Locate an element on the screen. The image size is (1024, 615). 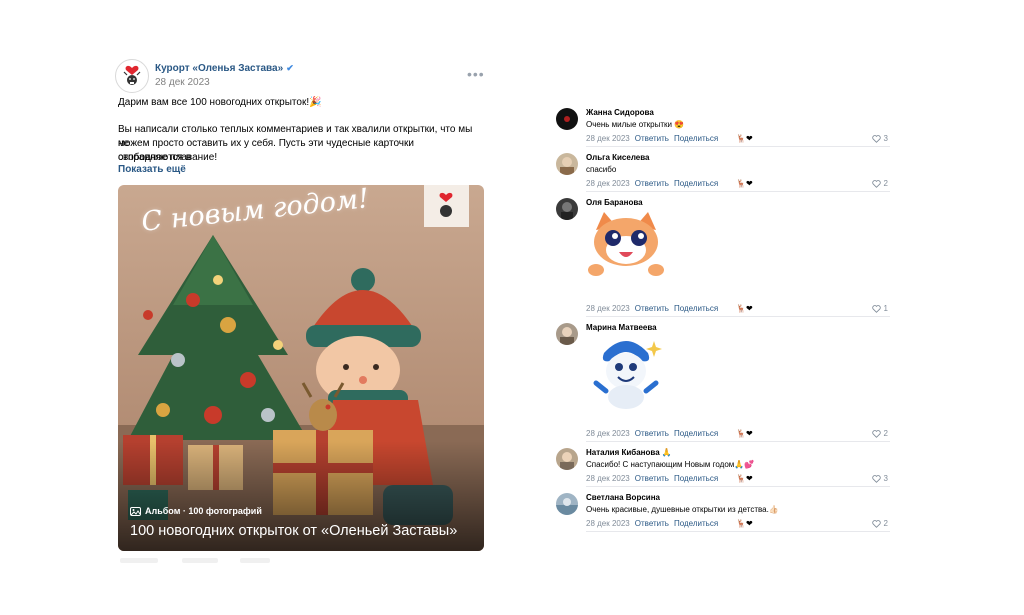
comment-author: Марина Матвеева is located at coordinates (621, 327).